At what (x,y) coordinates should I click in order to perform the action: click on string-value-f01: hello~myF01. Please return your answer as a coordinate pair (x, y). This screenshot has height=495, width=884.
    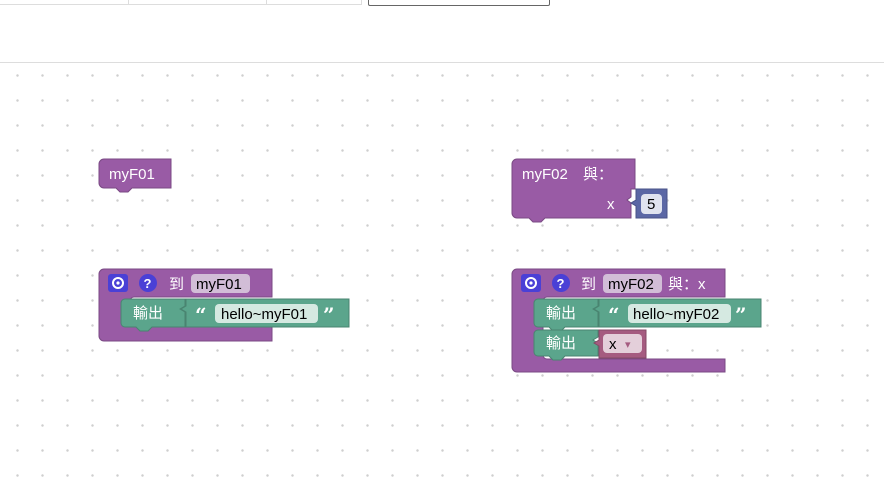
    Looking at the image, I should click on (264, 314).